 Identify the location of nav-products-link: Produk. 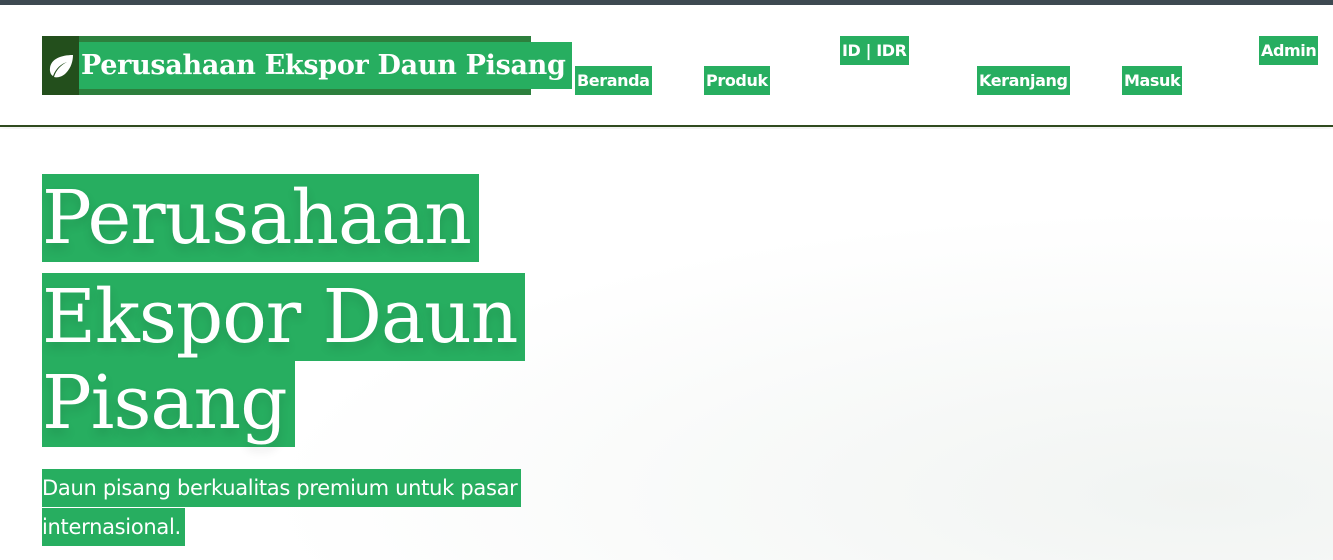
(737, 80).